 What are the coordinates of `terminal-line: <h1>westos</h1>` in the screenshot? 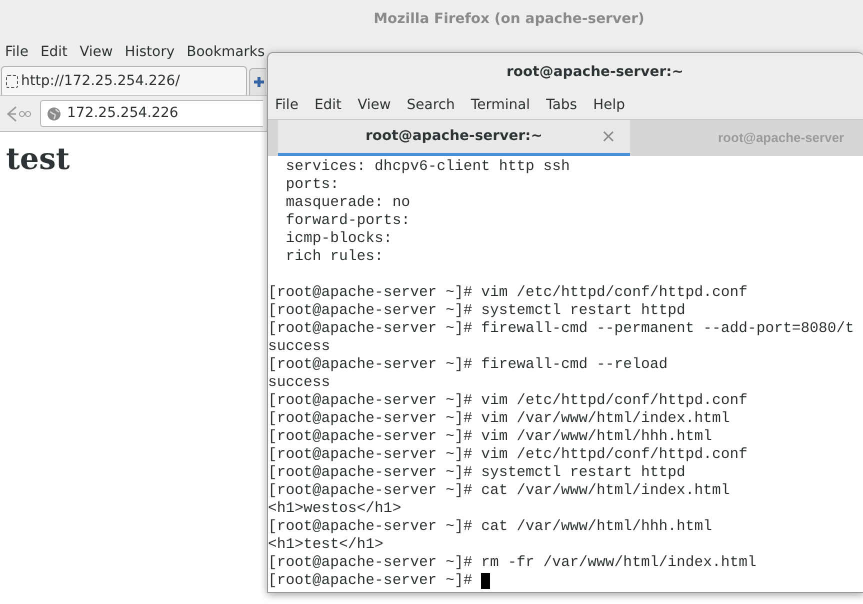 It's located at (335, 509).